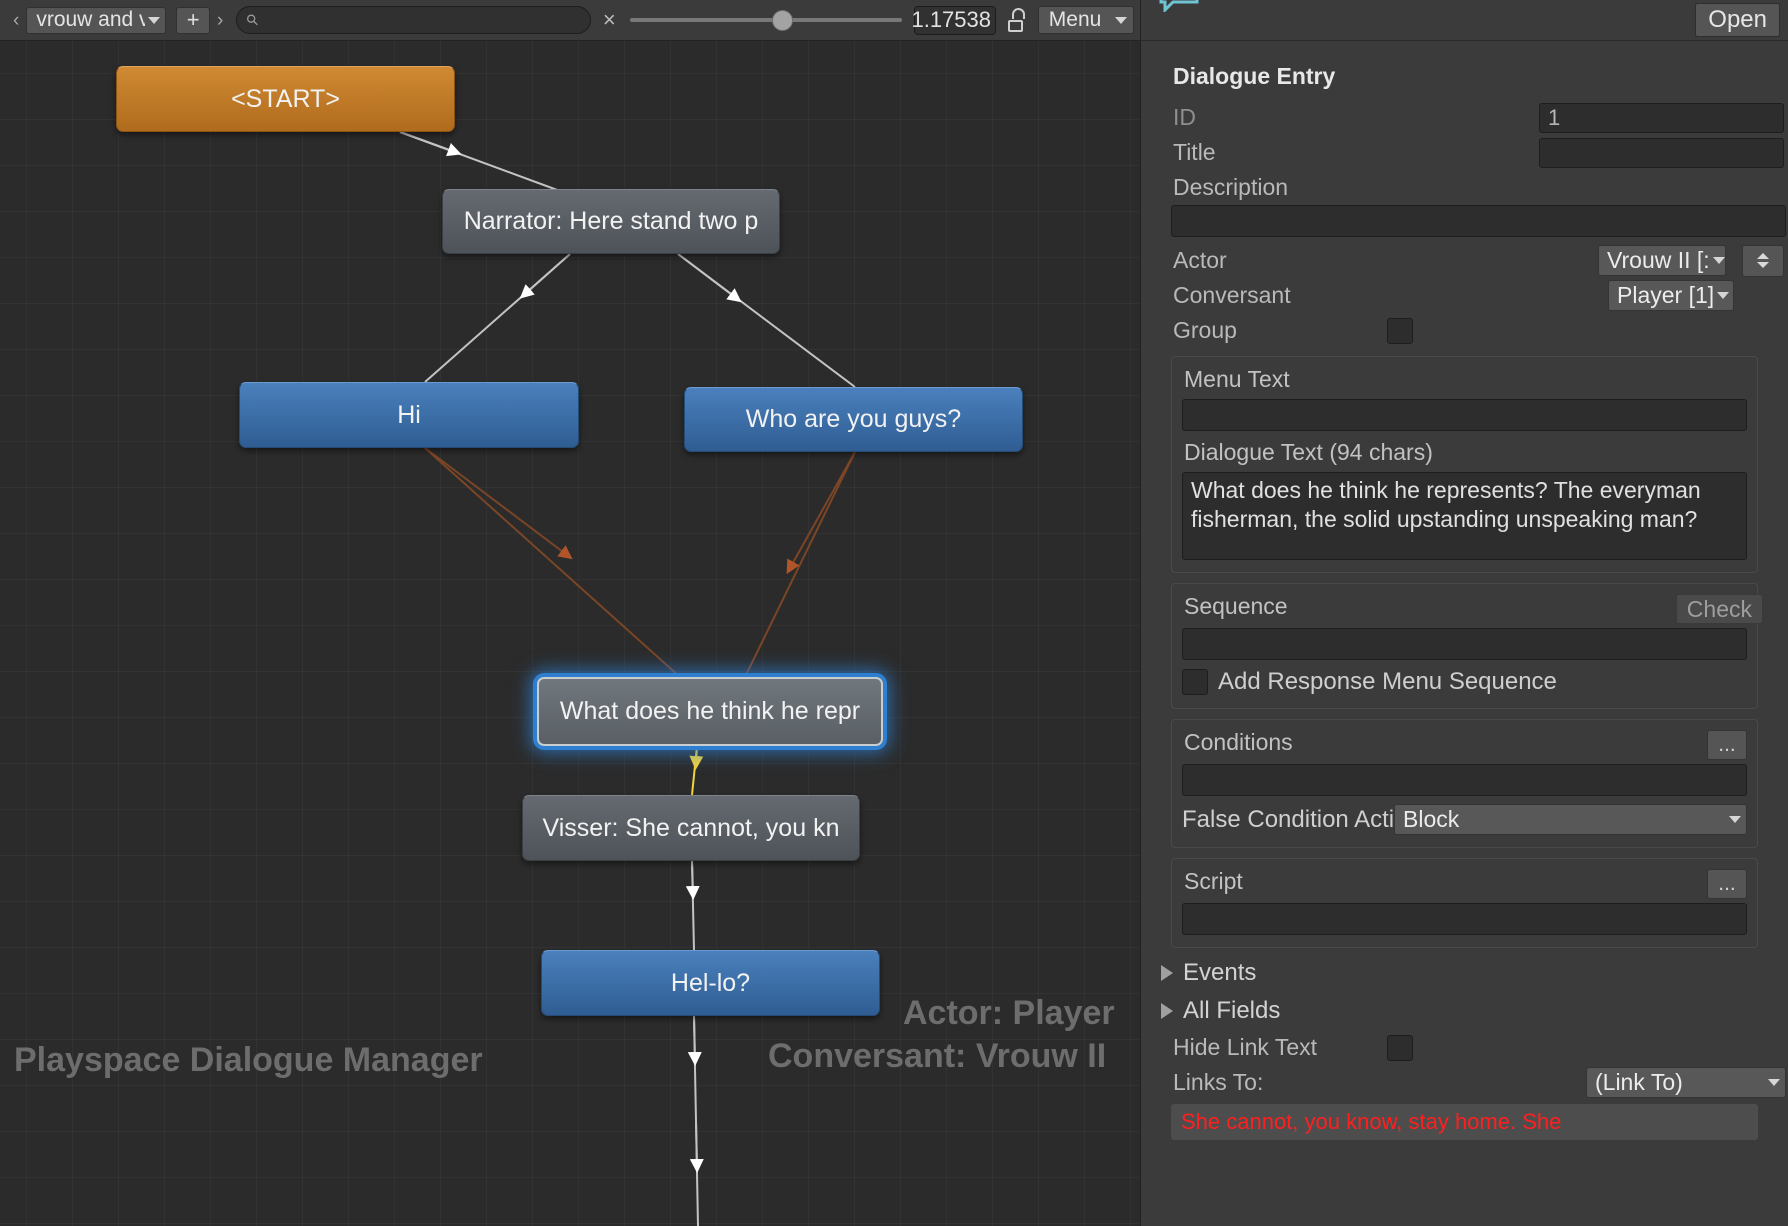  Describe the element at coordinates (710, 711) in the screenshot. I see `node-selected-what-does-he-think: What does he think he repr` at that location.